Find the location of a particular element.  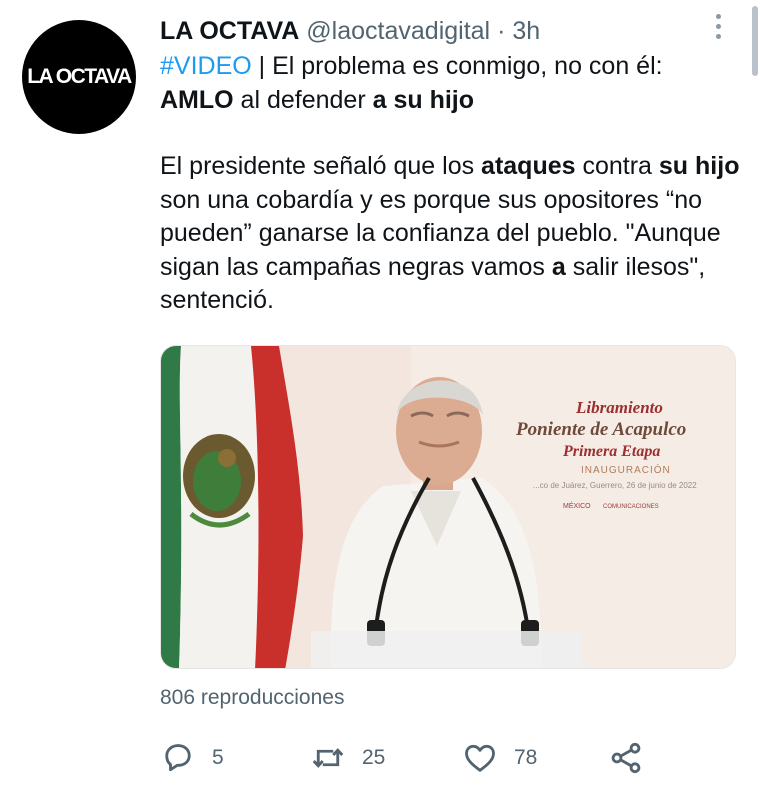

scrollbar-thumb is located at coordinates (755, 41).